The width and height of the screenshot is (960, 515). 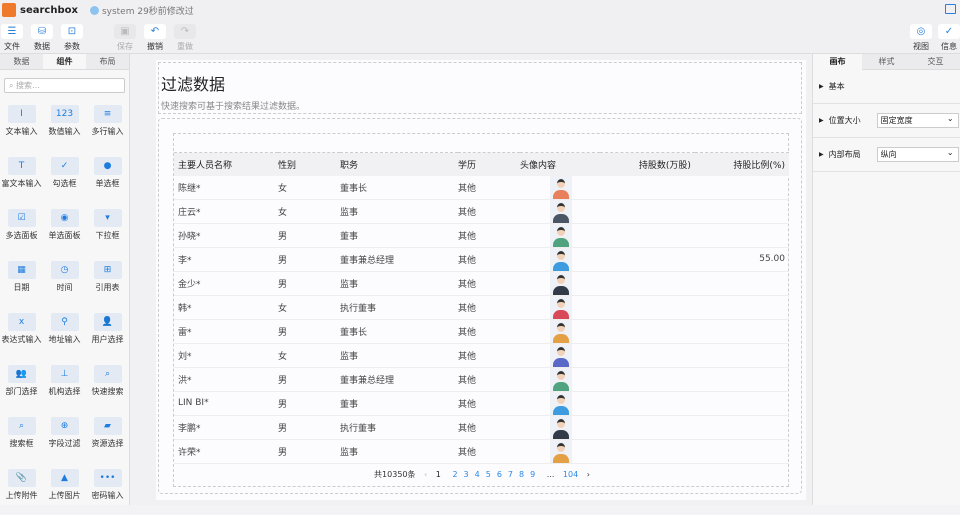 What do you see at coordinates (647, 164) in the screenshot?
I see `column-header: 持股数(万股)` at bounding box center [647, 164].